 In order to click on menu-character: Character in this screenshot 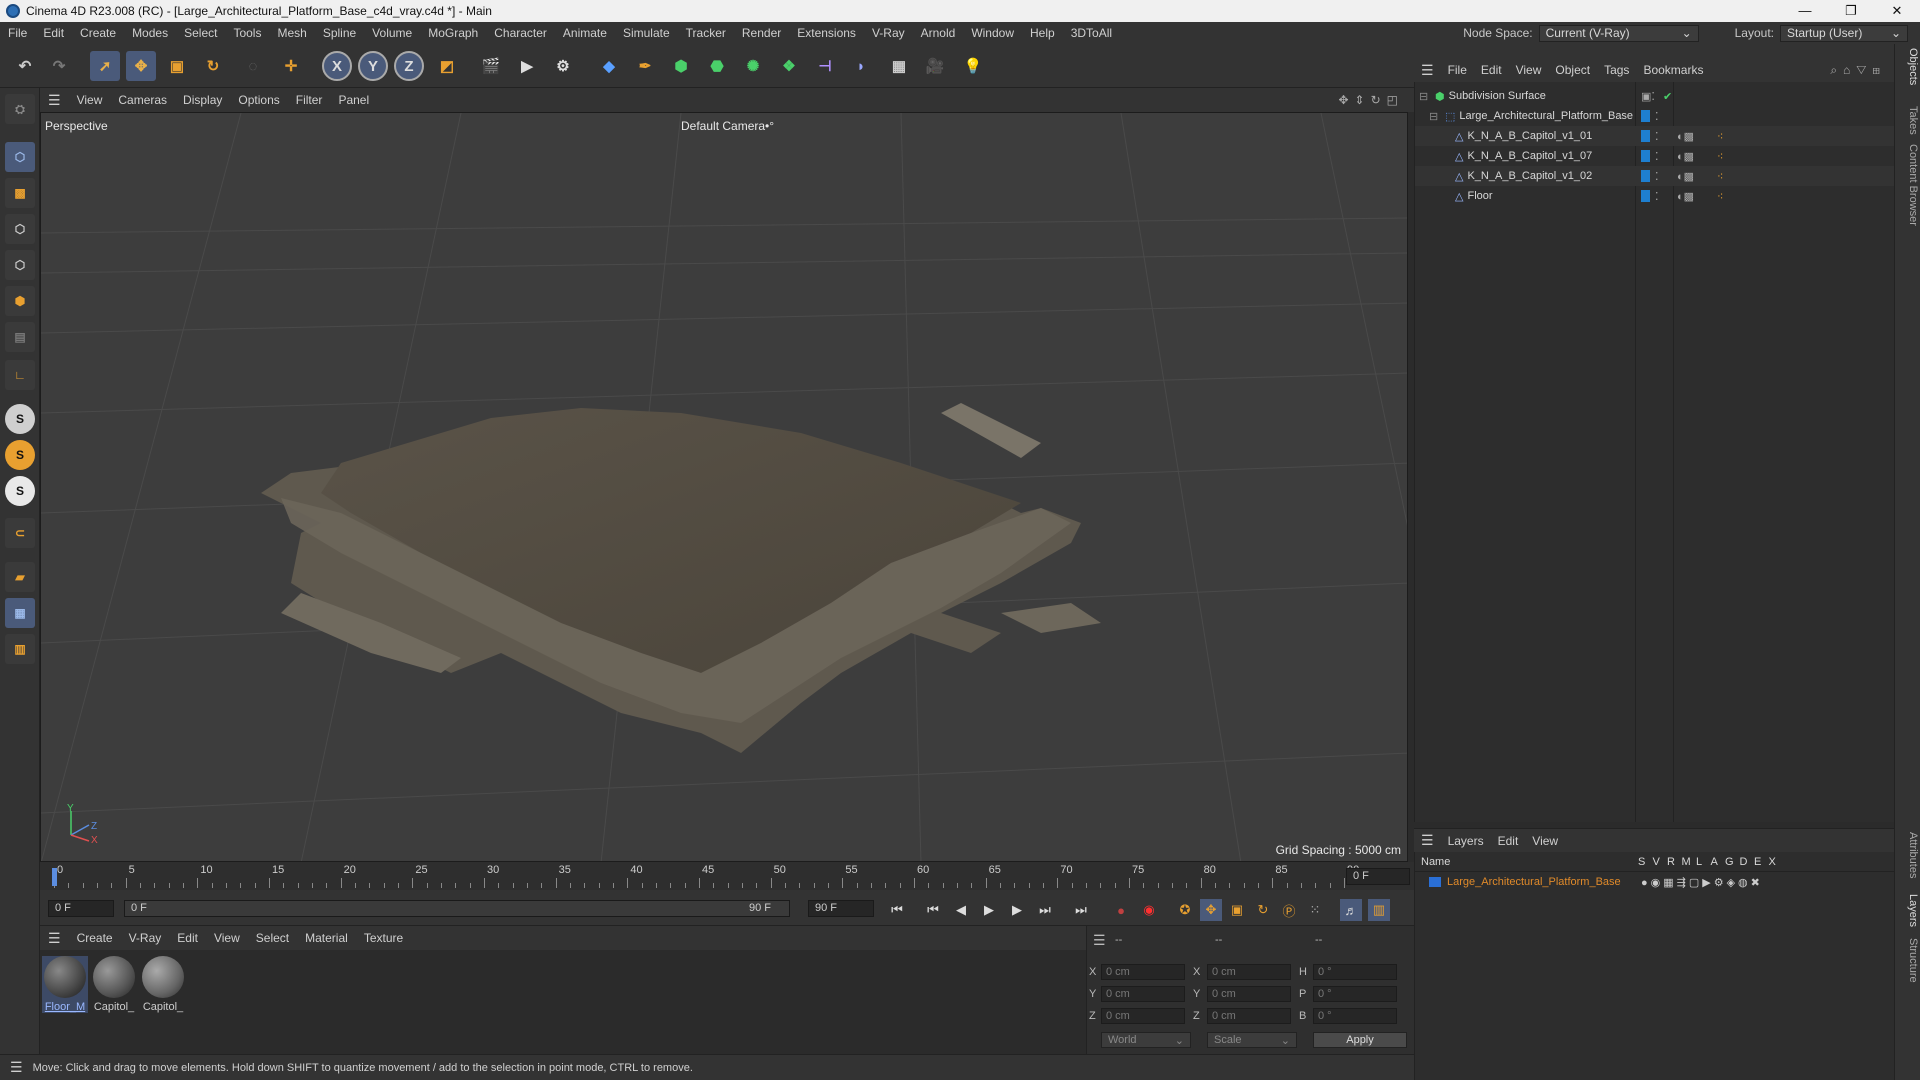, I will do `click(520, 33)`.